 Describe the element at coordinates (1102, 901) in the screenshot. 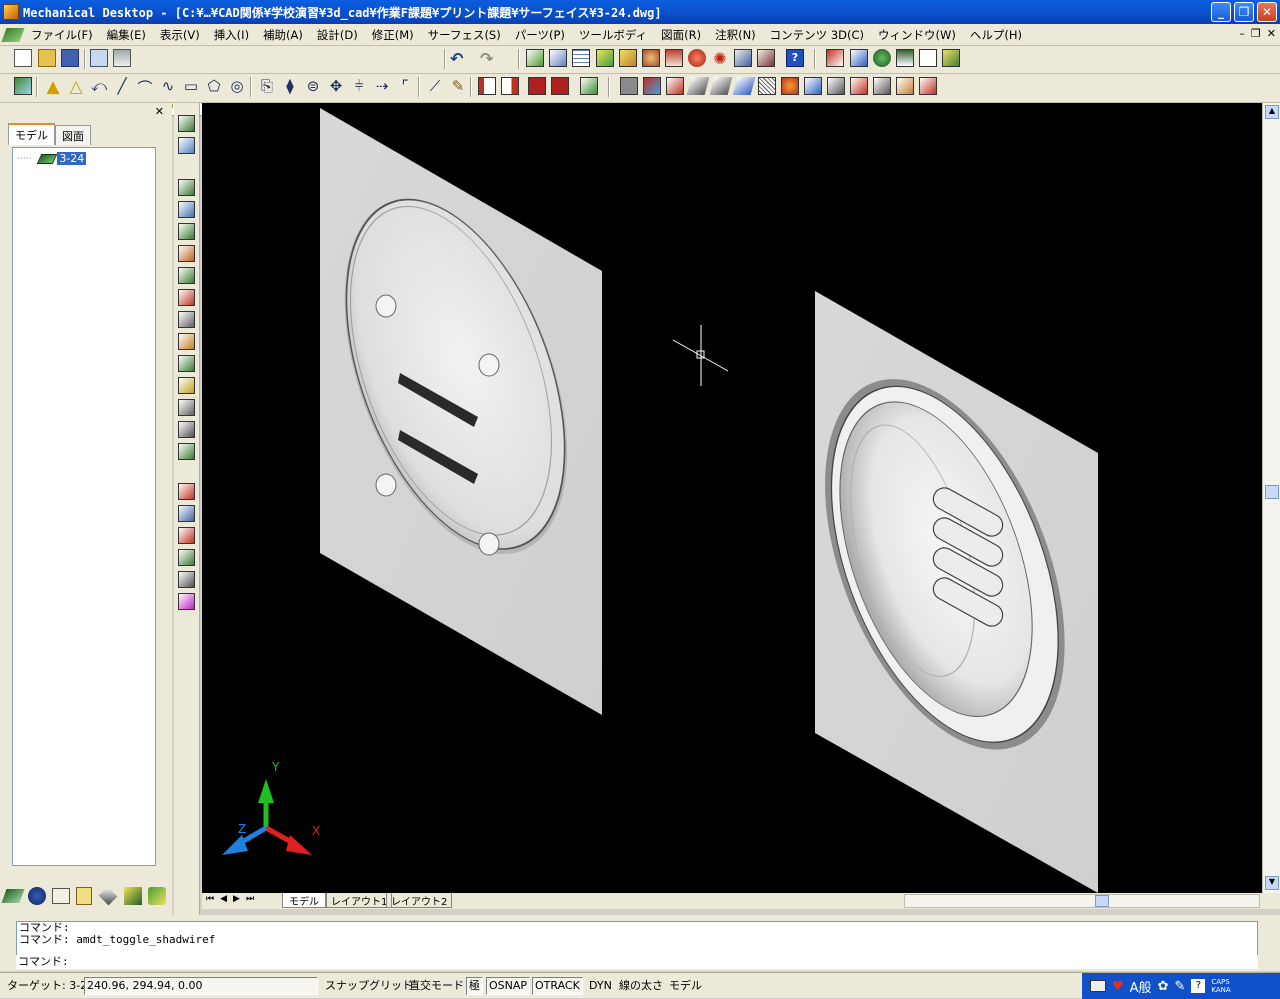

I see `hscroll-thumb` at that location.